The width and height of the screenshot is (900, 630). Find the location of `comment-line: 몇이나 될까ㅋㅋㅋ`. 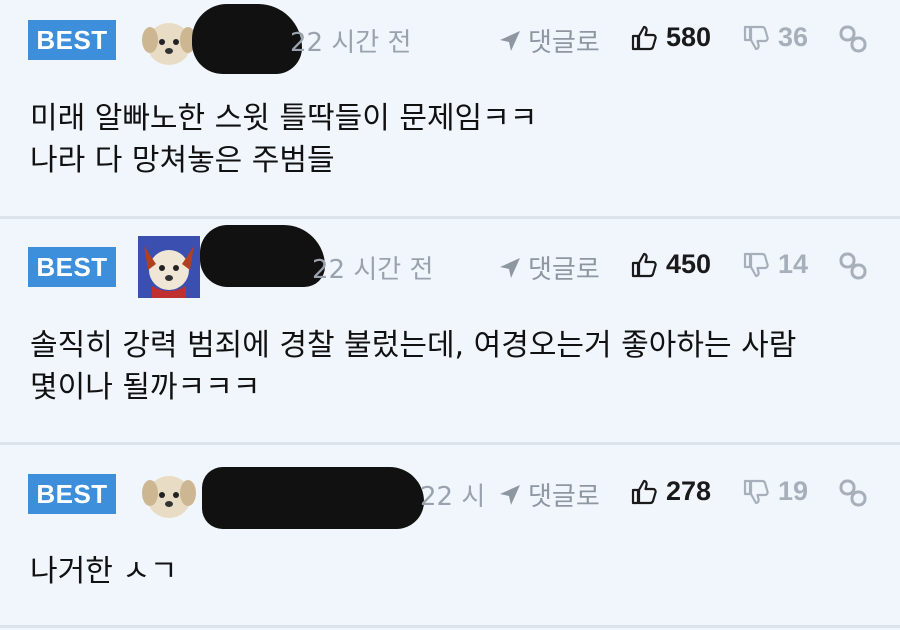

comment-line: 몇이나 될까ㅋㅋㅋ is located at coordinates (145, 387).